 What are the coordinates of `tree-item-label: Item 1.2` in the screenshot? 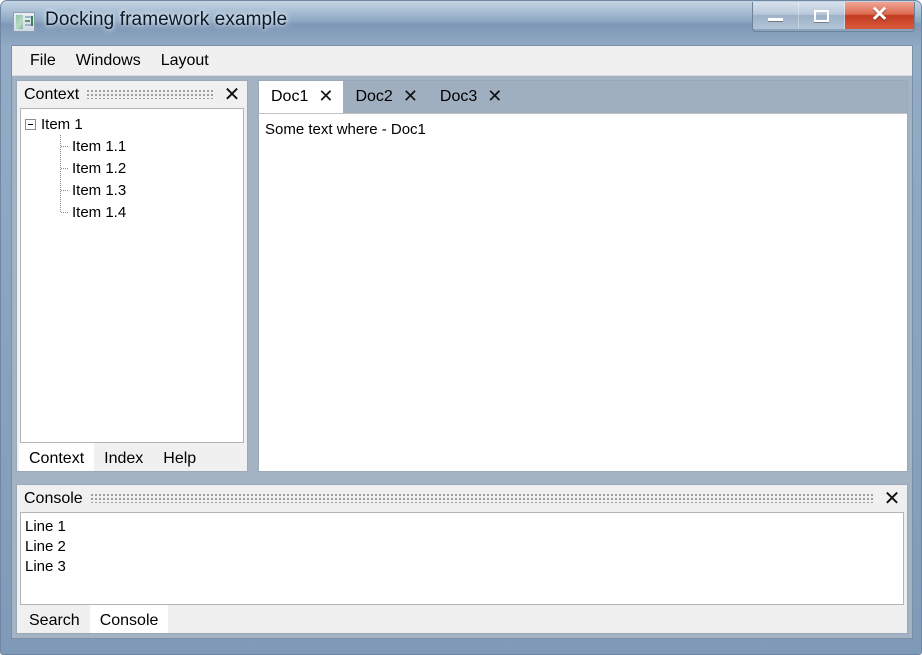 It's located at (99, 168).